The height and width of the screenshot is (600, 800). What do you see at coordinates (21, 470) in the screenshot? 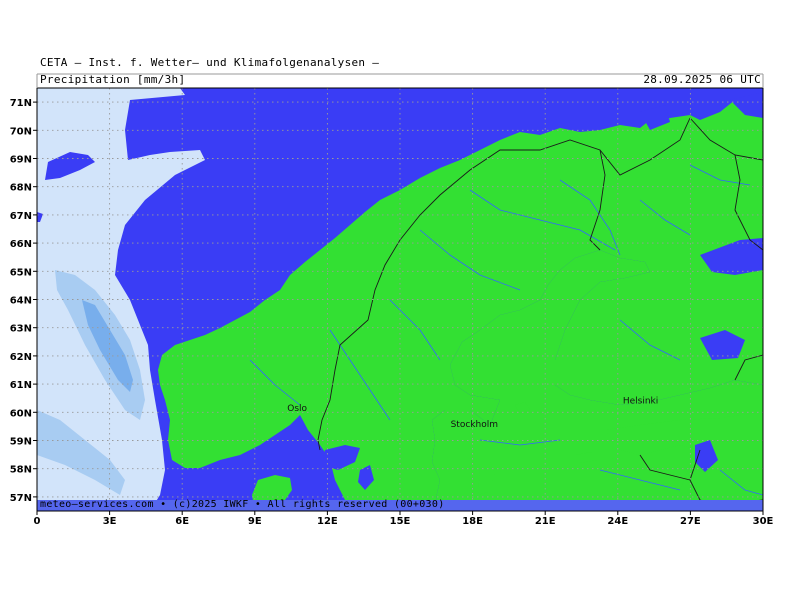
I see `latitude-label: 58N` at bounding box center [21, 470].